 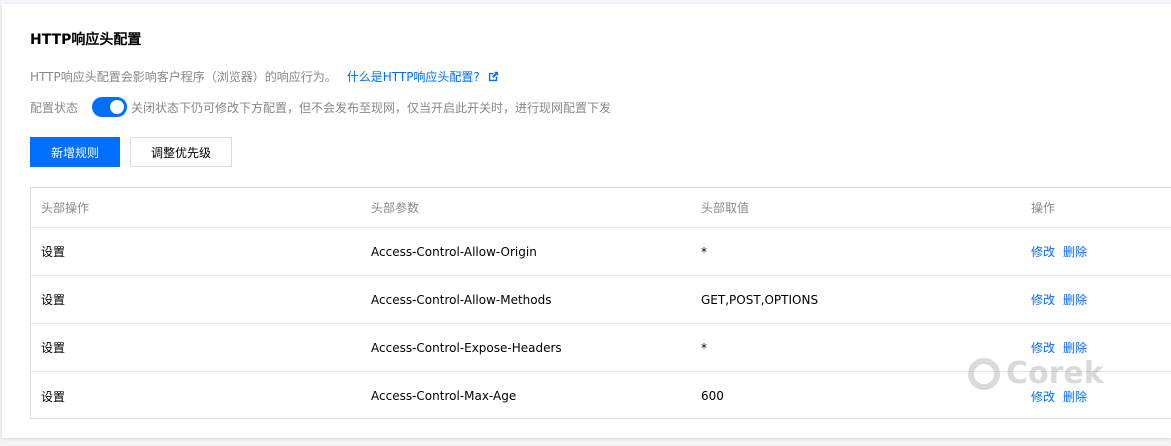 What do you see at coordinates (183, 77) in the screenshot?
I see `description-text: HTTP响应头配置会影响客户程序（浏览器）的响应行为。` at bounding box center [183, 77].